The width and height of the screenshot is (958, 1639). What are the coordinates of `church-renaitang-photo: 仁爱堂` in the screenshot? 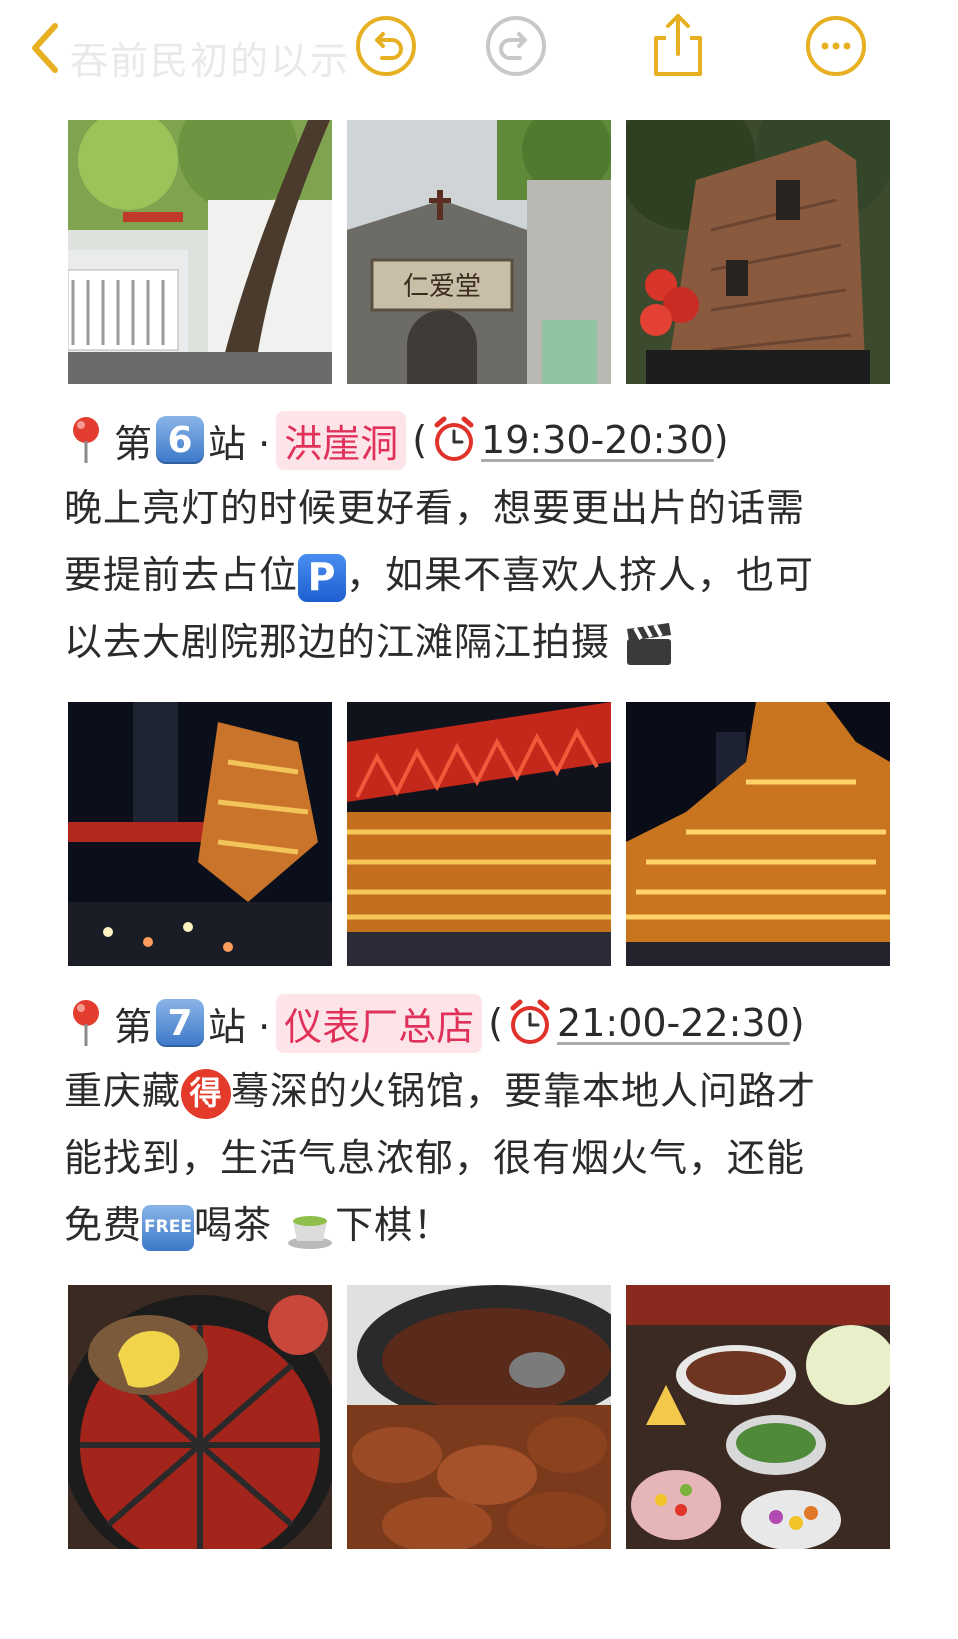 It's located at (479, 252).